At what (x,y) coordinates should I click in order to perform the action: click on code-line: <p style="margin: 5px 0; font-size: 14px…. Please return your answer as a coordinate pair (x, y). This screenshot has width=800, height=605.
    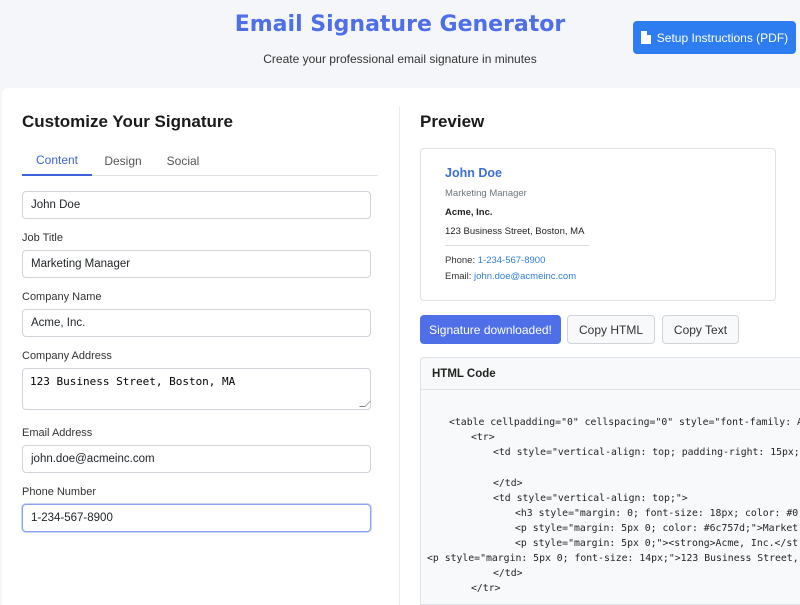
    Looking at the image, I should click on (613, 558).